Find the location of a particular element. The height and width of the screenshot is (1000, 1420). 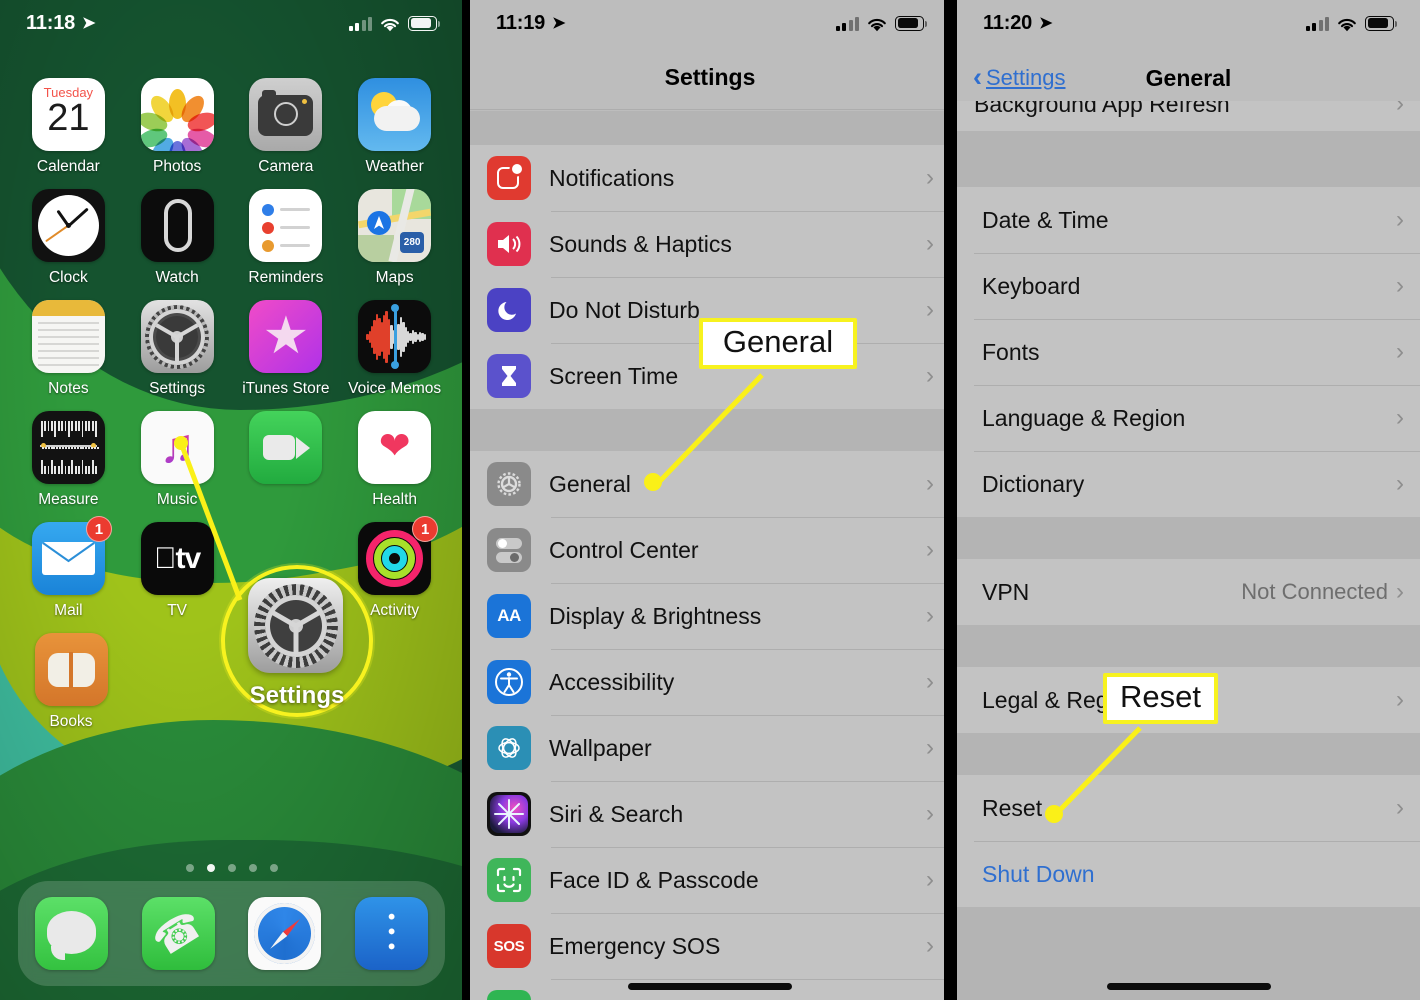

accessibility-icon is located at coordinates (509, 682).